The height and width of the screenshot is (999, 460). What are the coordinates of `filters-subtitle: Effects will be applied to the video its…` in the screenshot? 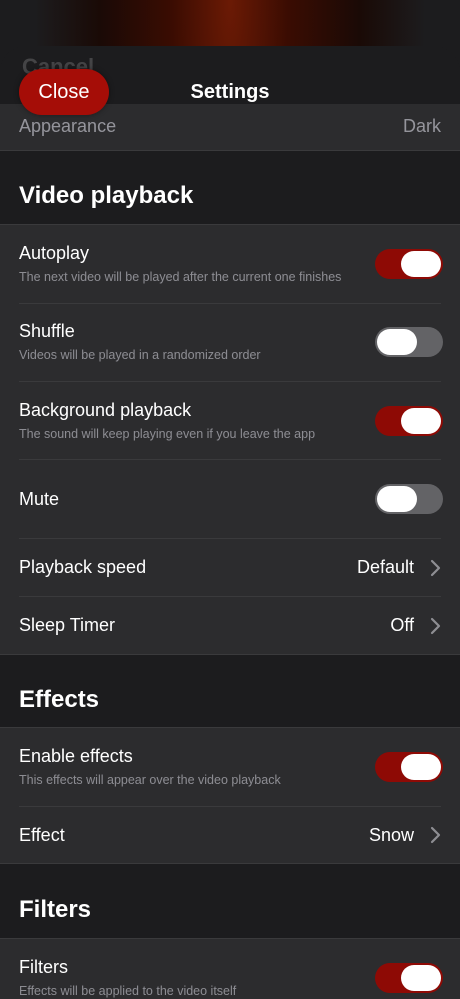 It's located at (128, 991).